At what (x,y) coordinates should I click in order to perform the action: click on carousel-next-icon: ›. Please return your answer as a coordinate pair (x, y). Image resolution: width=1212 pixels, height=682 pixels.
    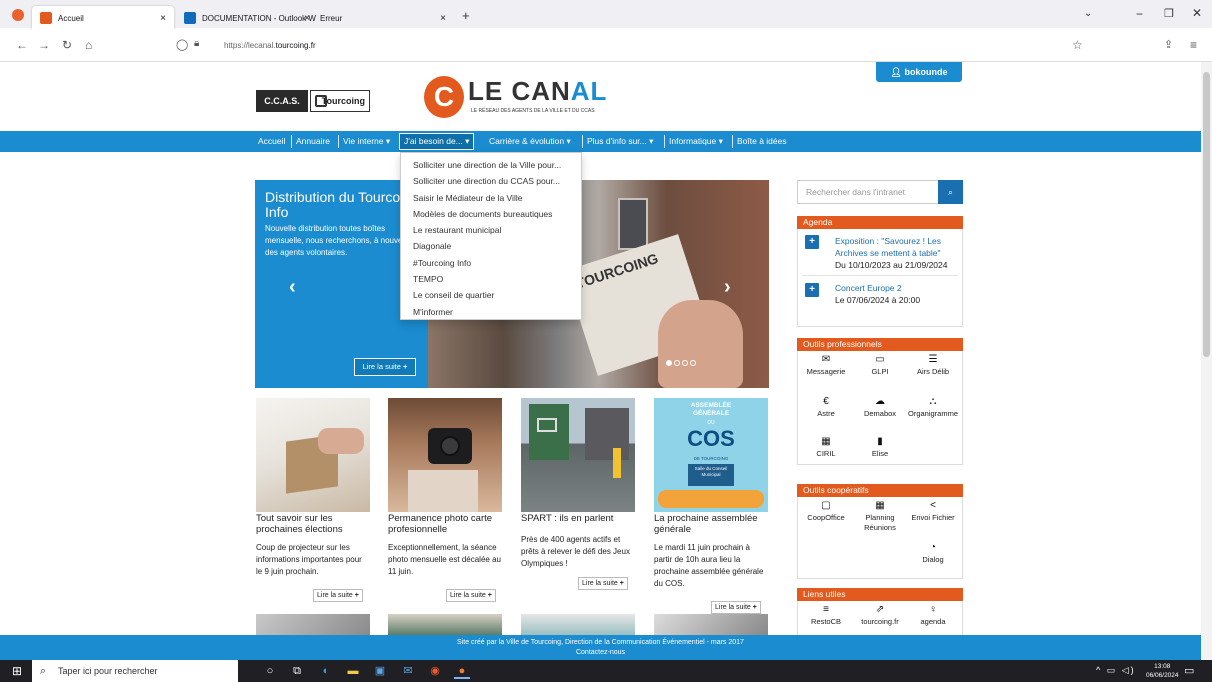
    Looking at the image, I should click on (727, 287).